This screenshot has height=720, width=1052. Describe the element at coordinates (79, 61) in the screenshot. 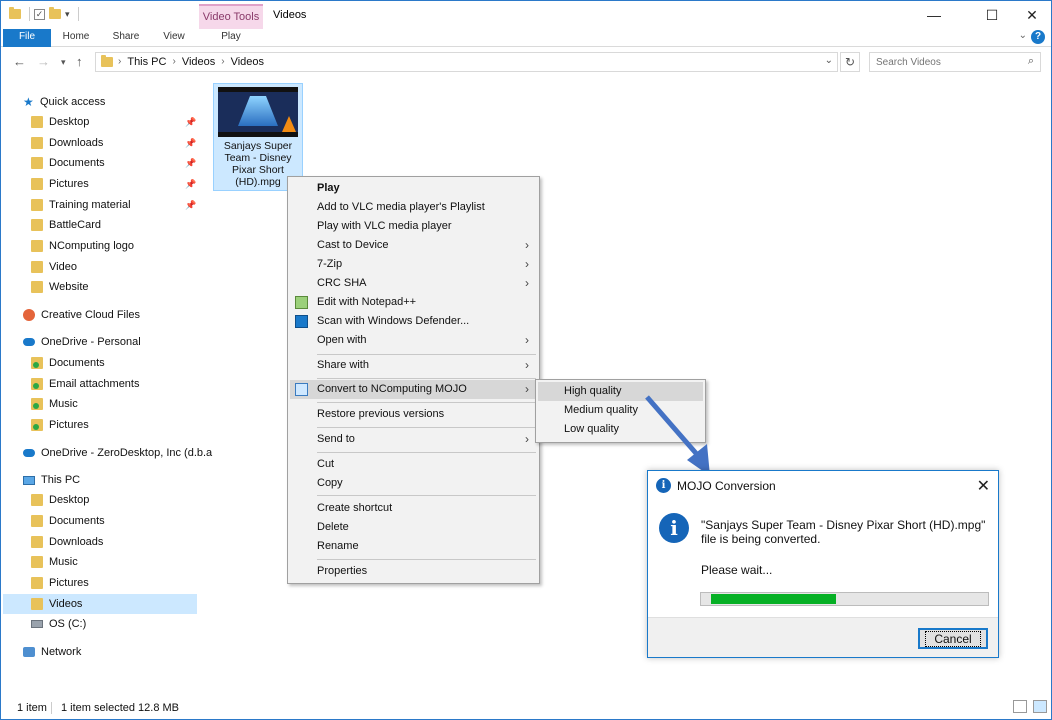

I see `up-arrow-icon: ↑` at that location.